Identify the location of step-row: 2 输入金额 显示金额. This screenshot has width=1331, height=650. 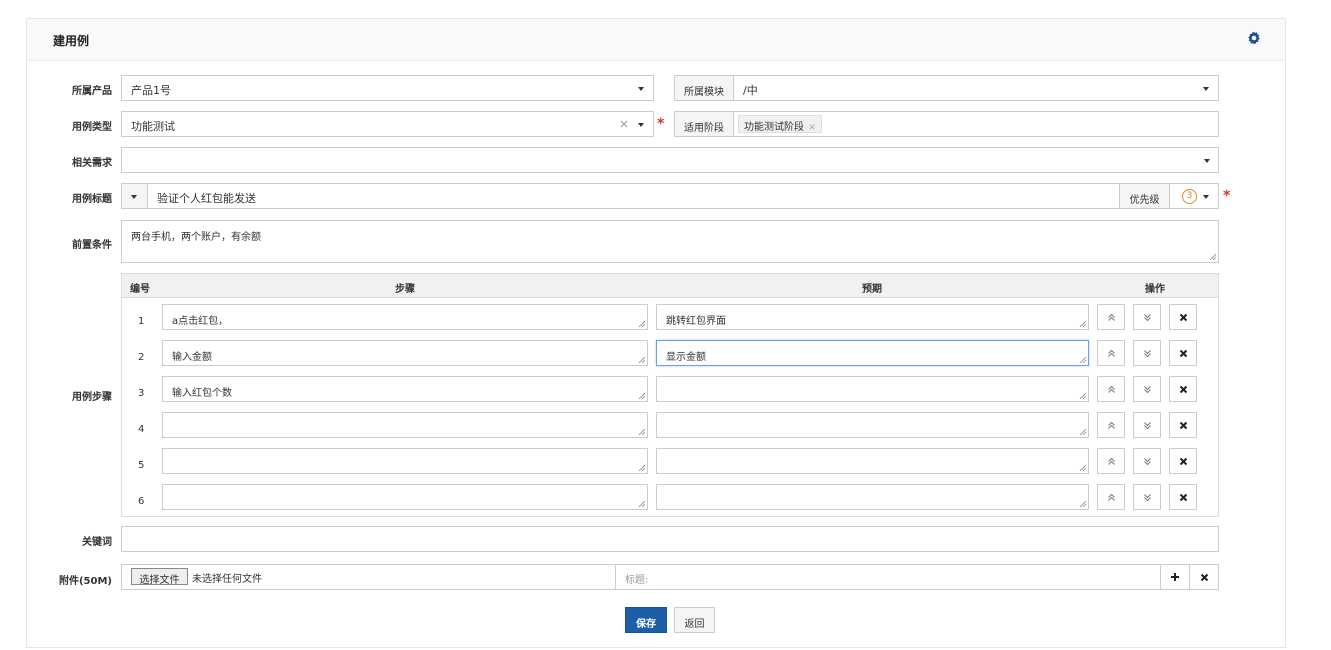
(670, 357).